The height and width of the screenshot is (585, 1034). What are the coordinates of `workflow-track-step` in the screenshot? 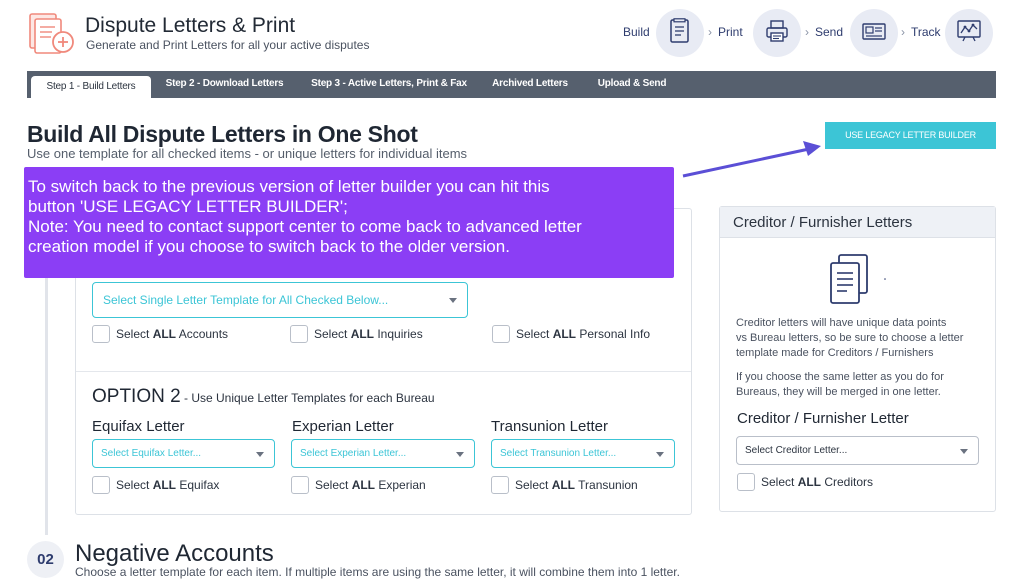 It's located at (969, 33).